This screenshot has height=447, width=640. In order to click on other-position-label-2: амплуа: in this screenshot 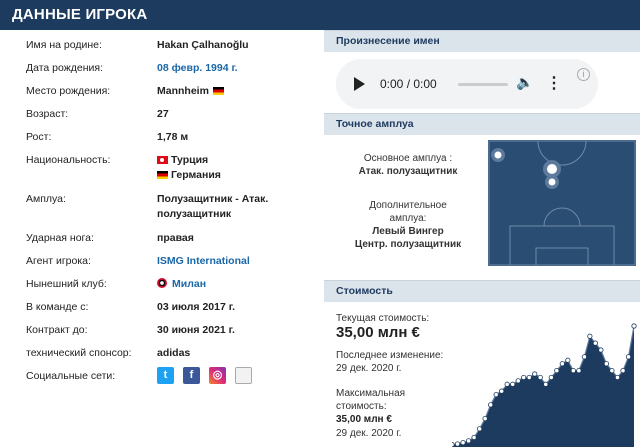, I will do `click(408, 218)`.